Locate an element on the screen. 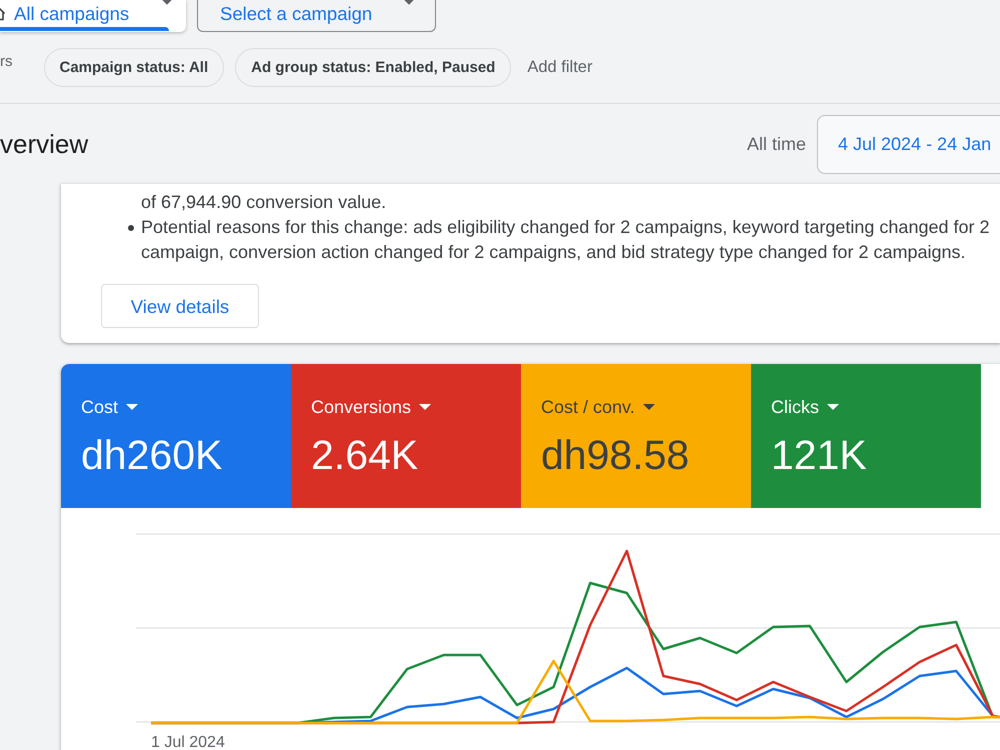  metric-selector: Cost / conv. is located at coordinates (598, 407).